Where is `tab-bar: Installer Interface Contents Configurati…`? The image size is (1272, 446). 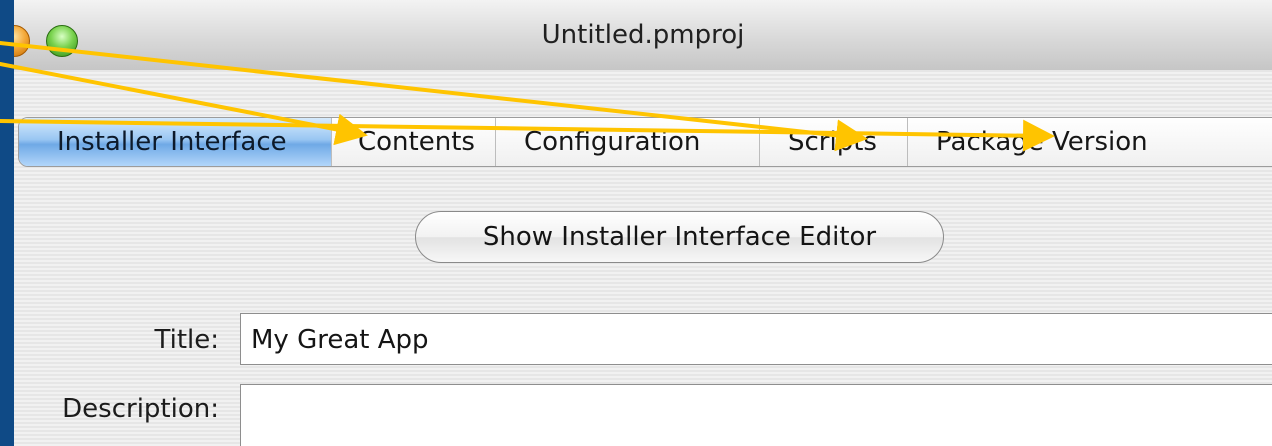 tab-bar: Installer Interface Contents Configurati… is located at coordinates (645, 142).